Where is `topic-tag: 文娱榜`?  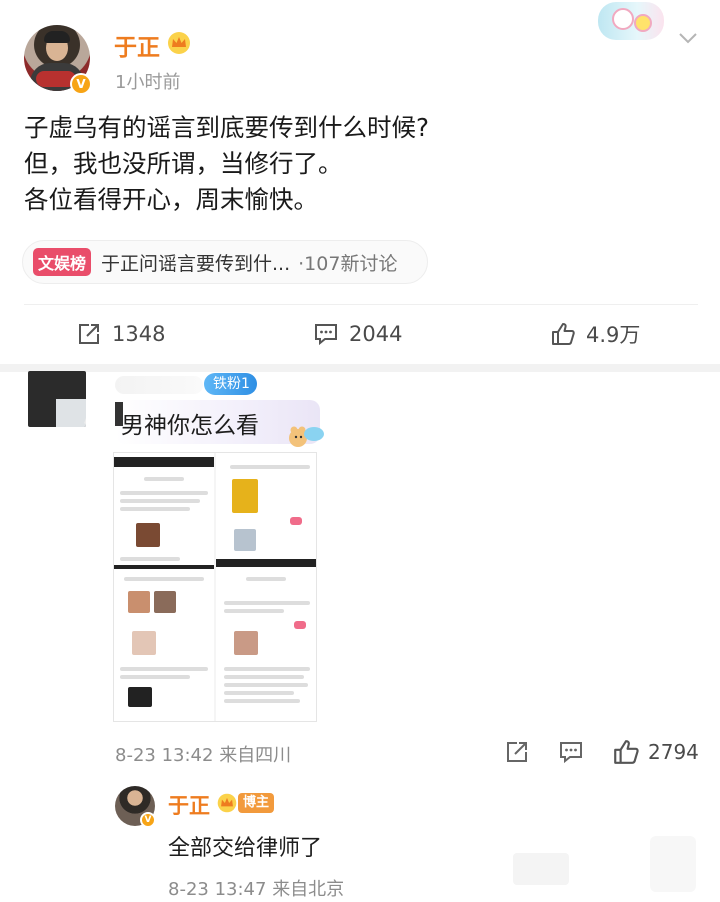 topic-tag: 文娱榜 is located at coordinates (62, 262).